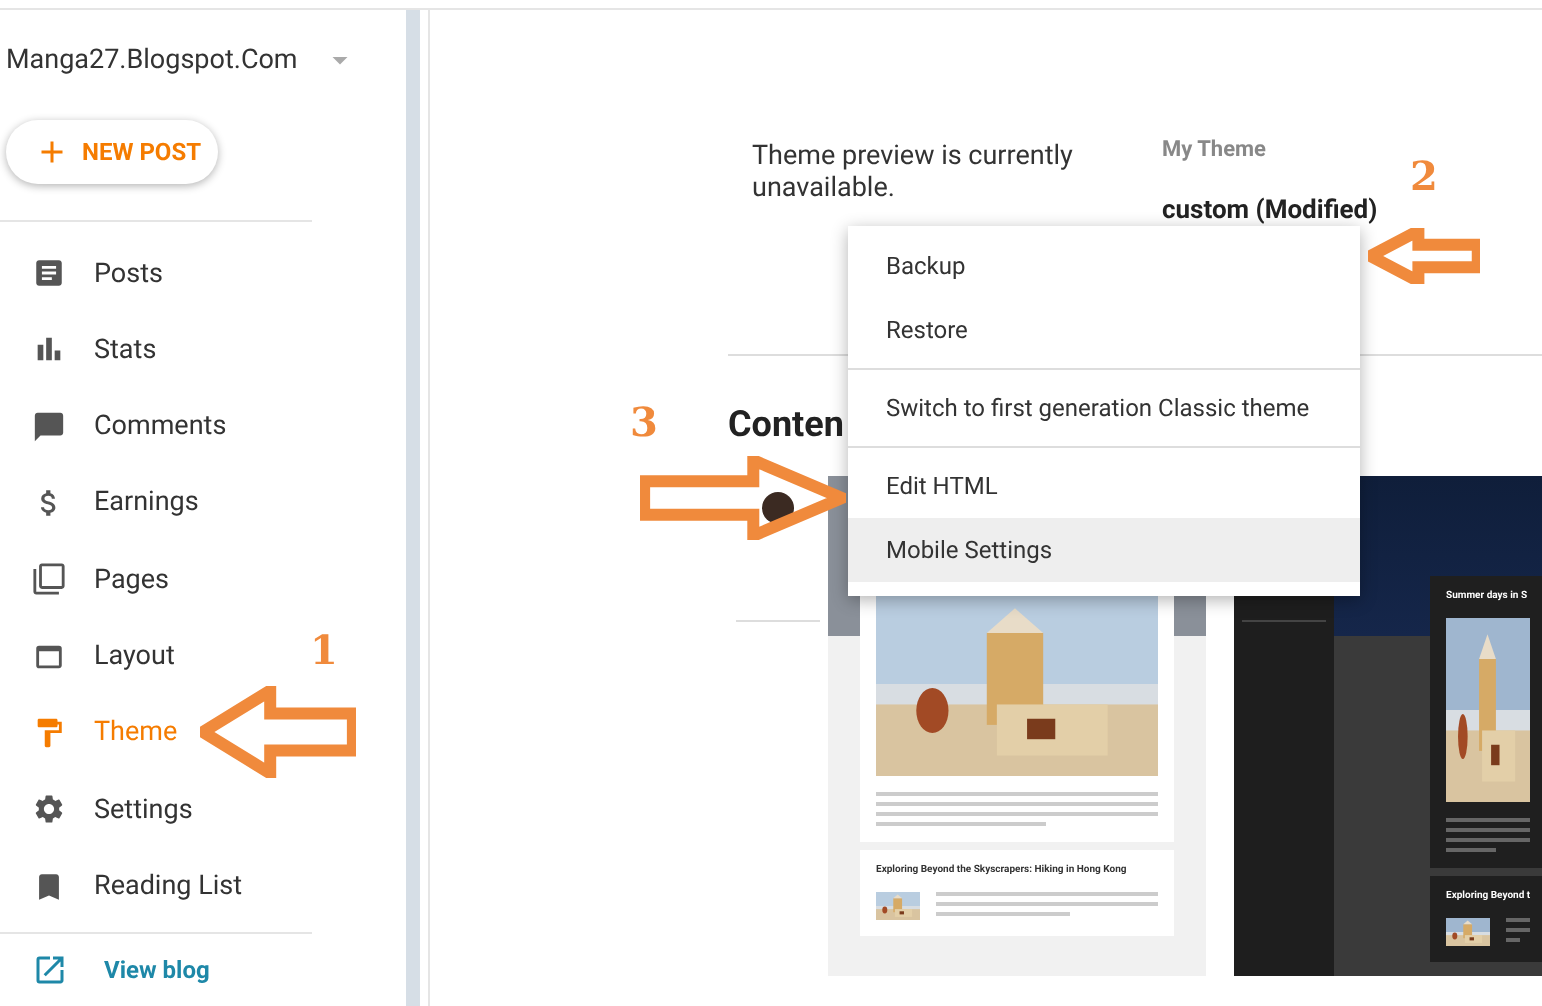 This screenshot has height=1006, width=1542. Describe the element at coordinates (324, 651) in the screenshot. I see `step-number: 1` at that location.